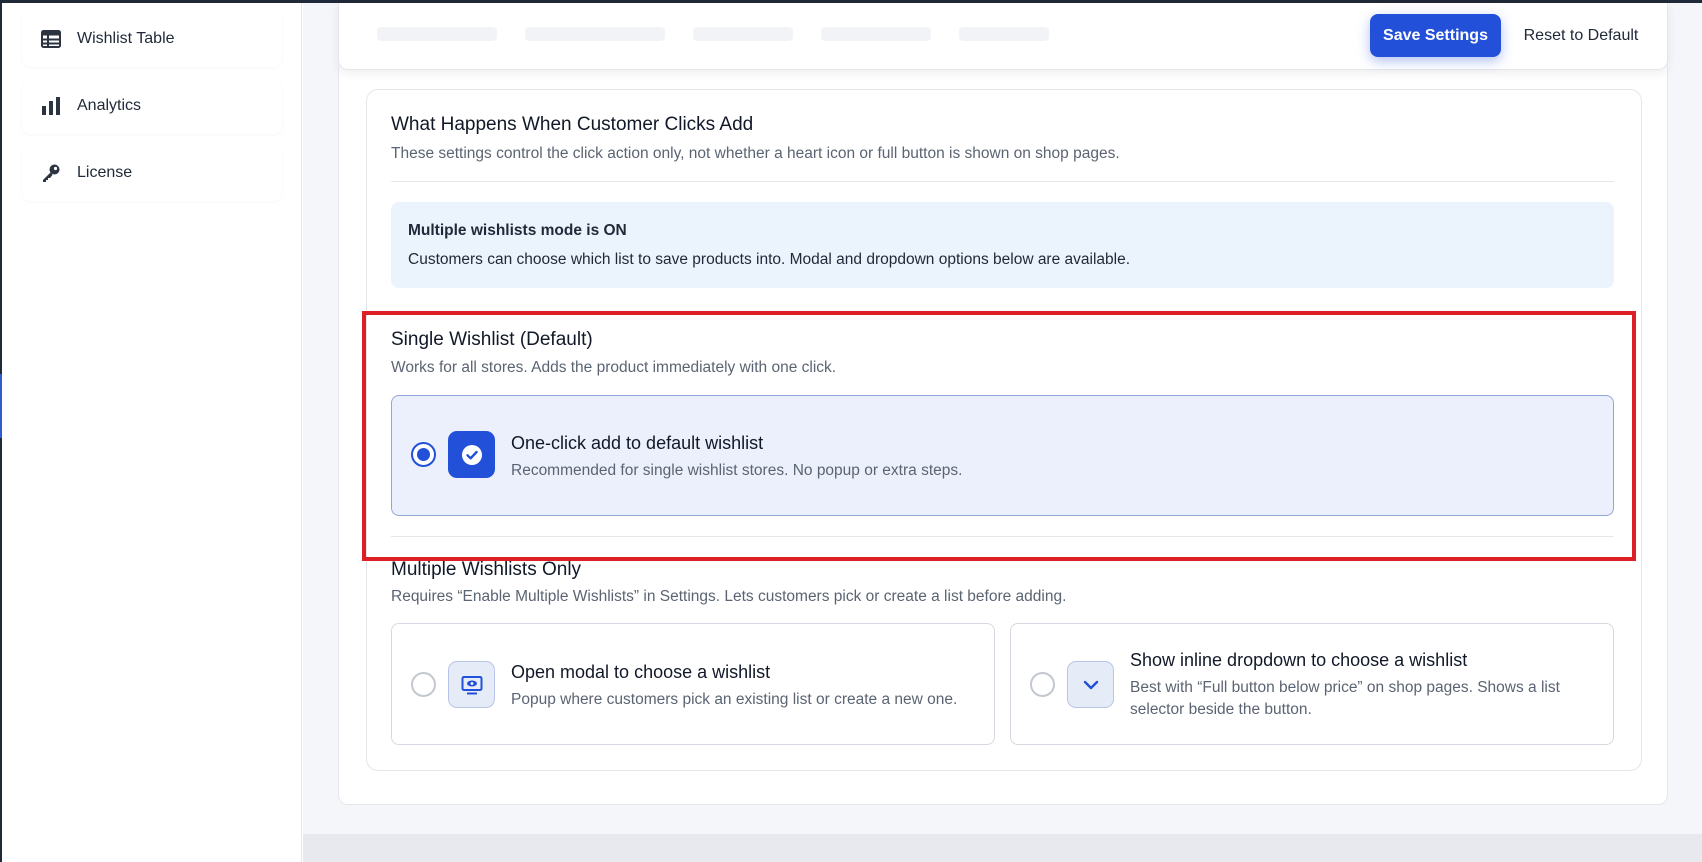  I want to click on radio-one-click-add, so click(423, 454).